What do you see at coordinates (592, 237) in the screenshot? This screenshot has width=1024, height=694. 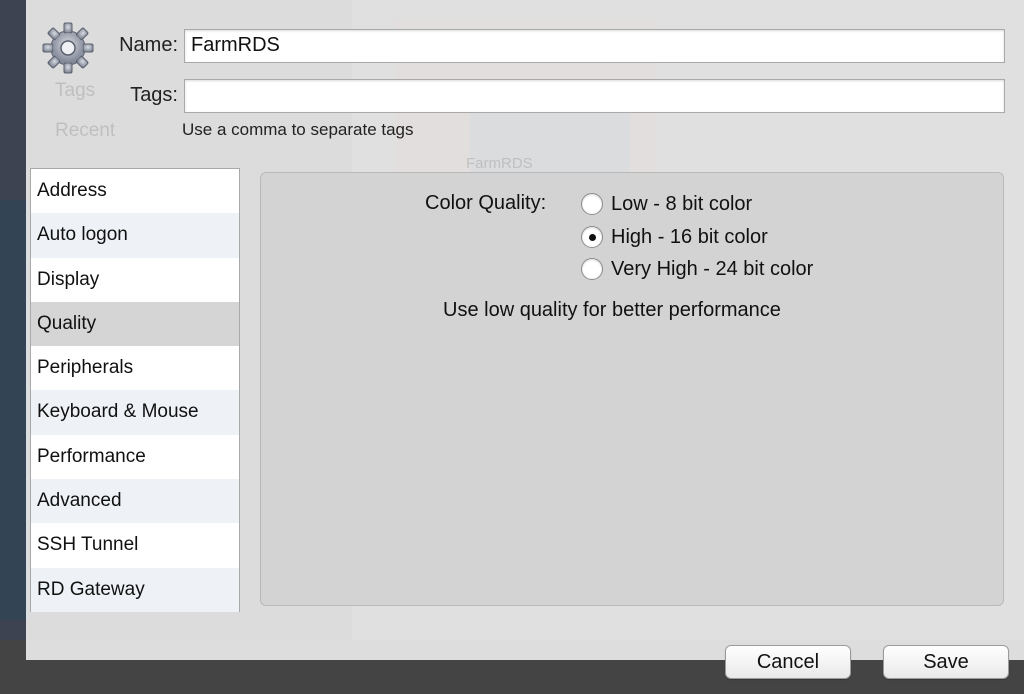 I see `radio-button-high` at bounding box center [592, 237].